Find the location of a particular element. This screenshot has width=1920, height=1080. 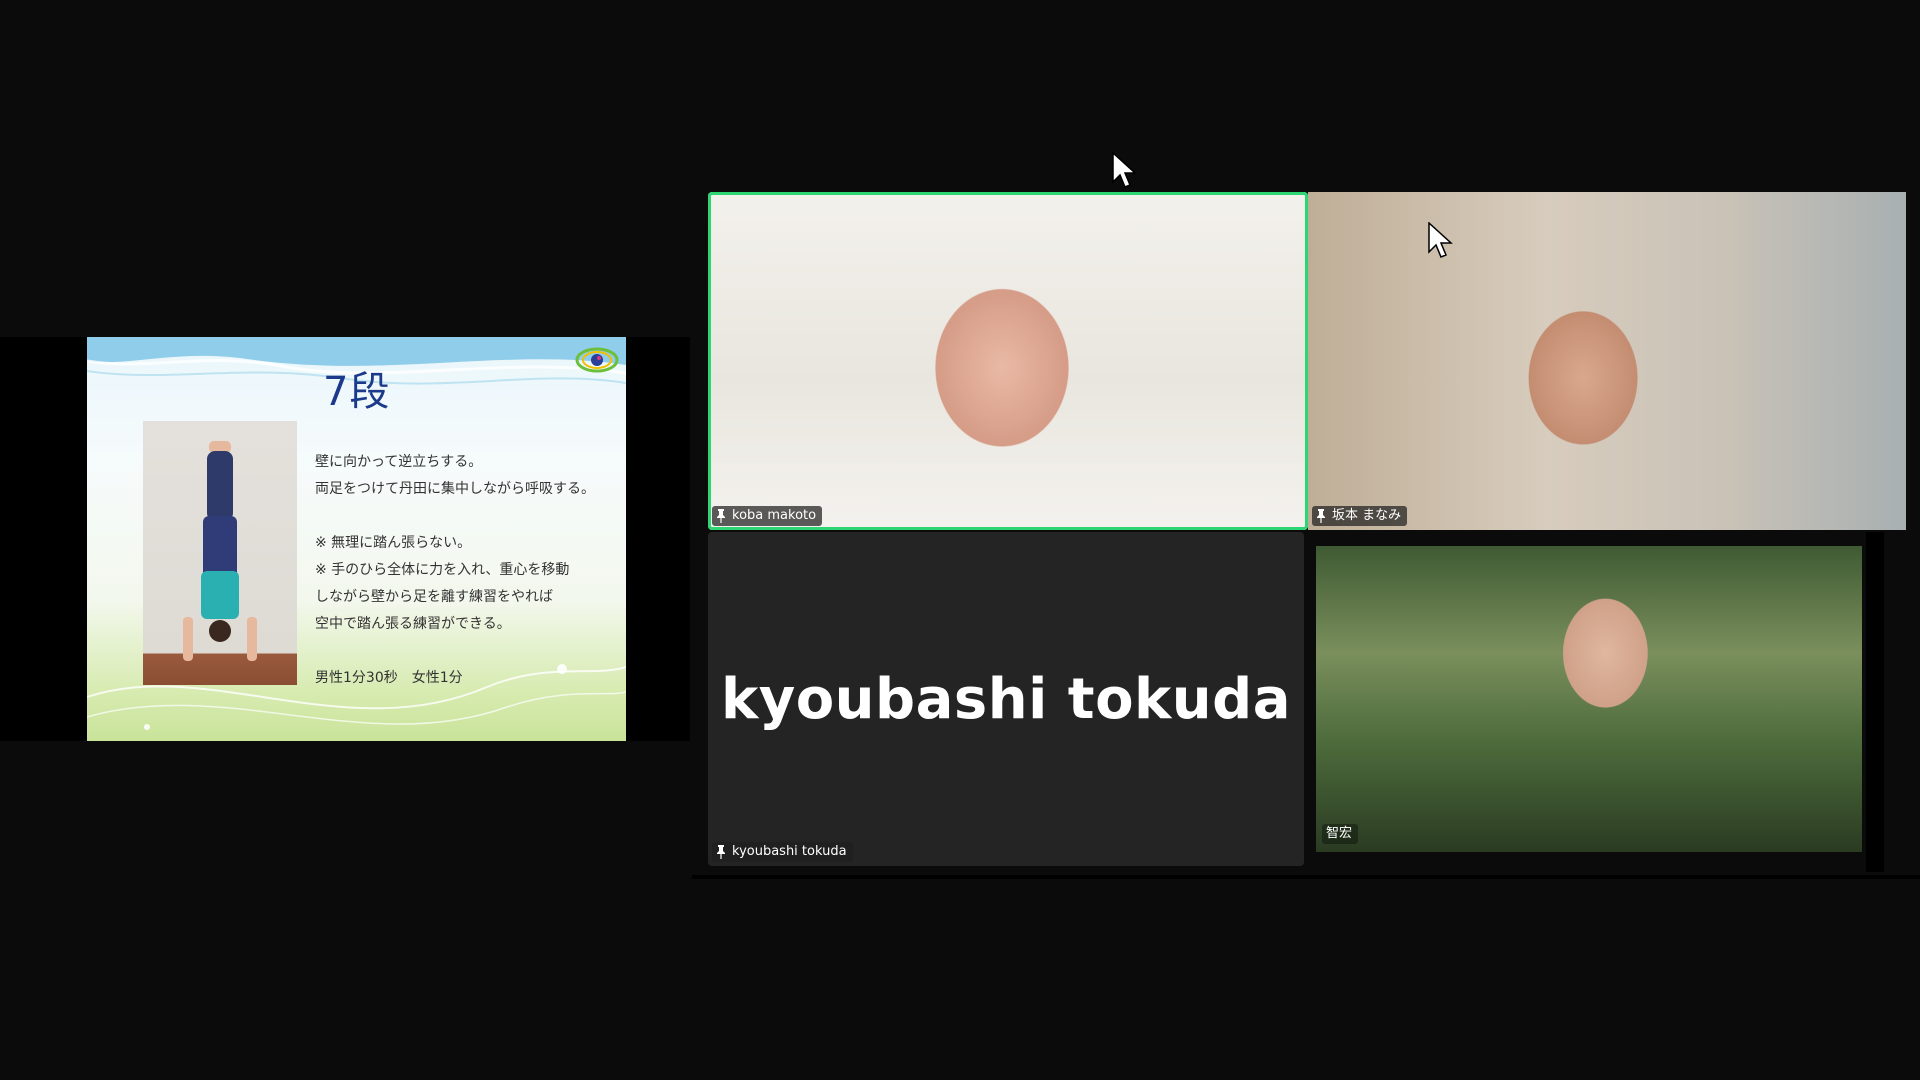

slide-line-gap is located at coordinates (465, 516).